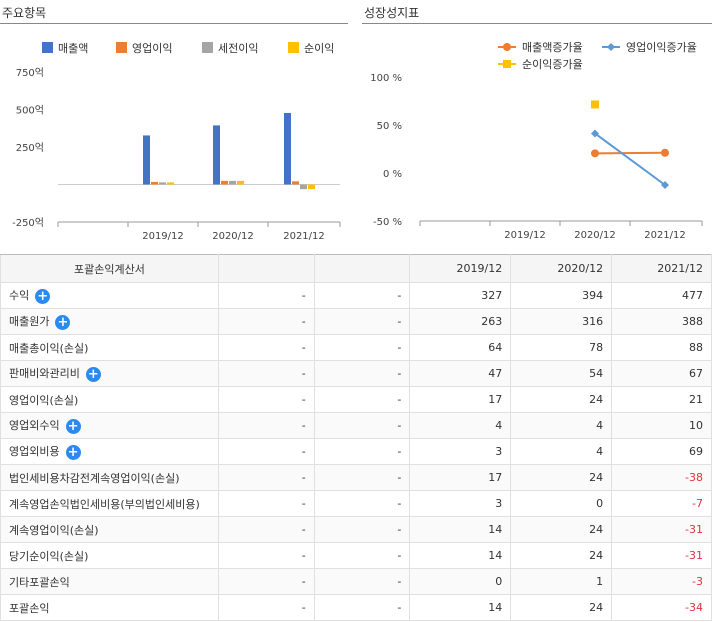 The height and width of the screenshot is (622, 712). I want to click on y-tick-label: 500억, so click(30, 111).